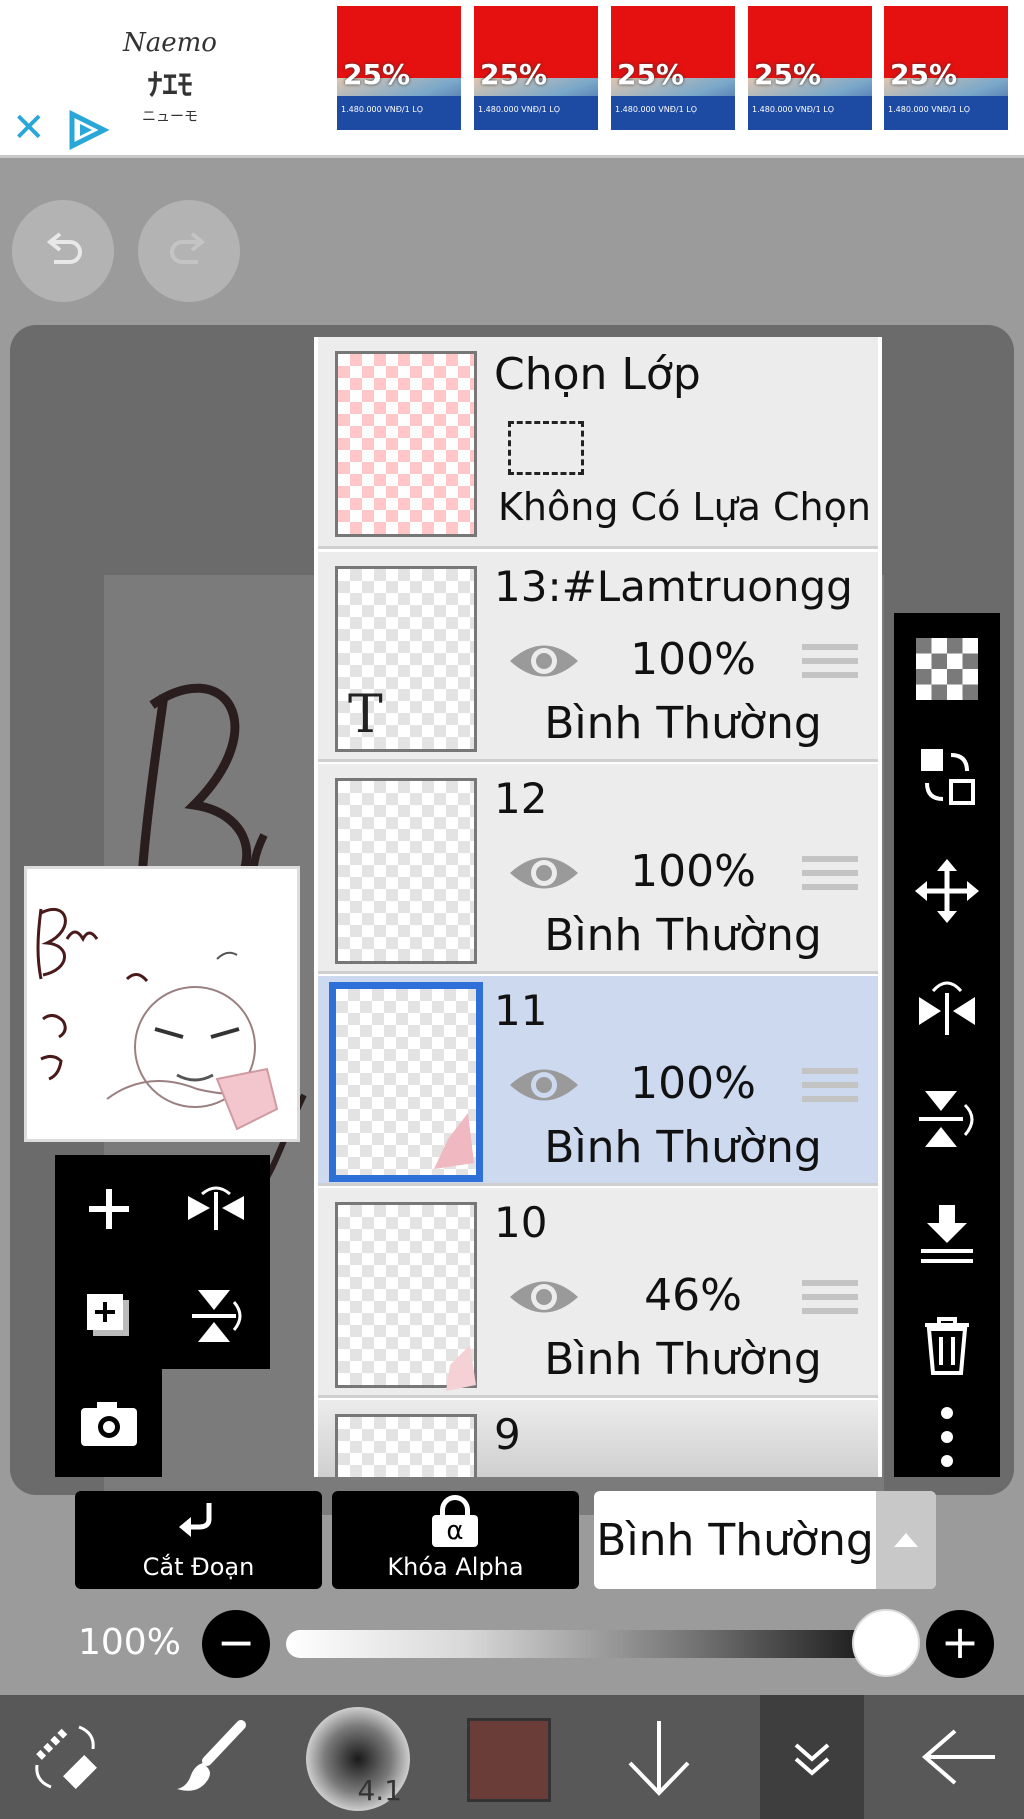 The image size is (1024, 1819). Describe the element at coordinates (947, 1233) in the screenshot. I see `merge-down-button` at that location.